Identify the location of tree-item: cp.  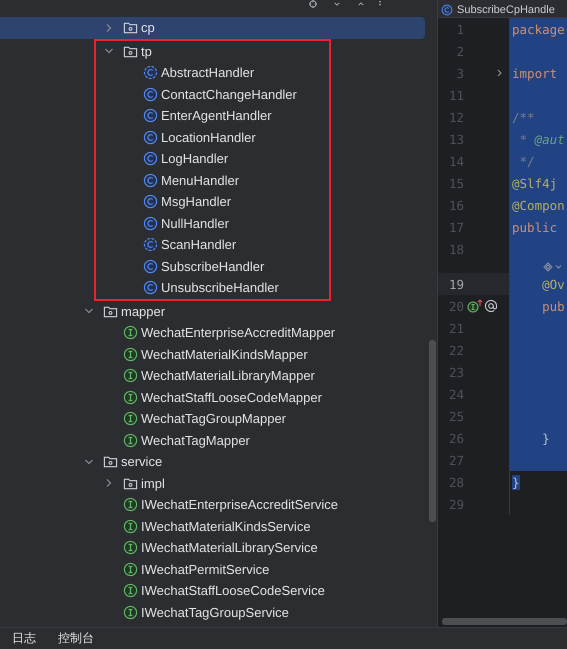
(212, 27).